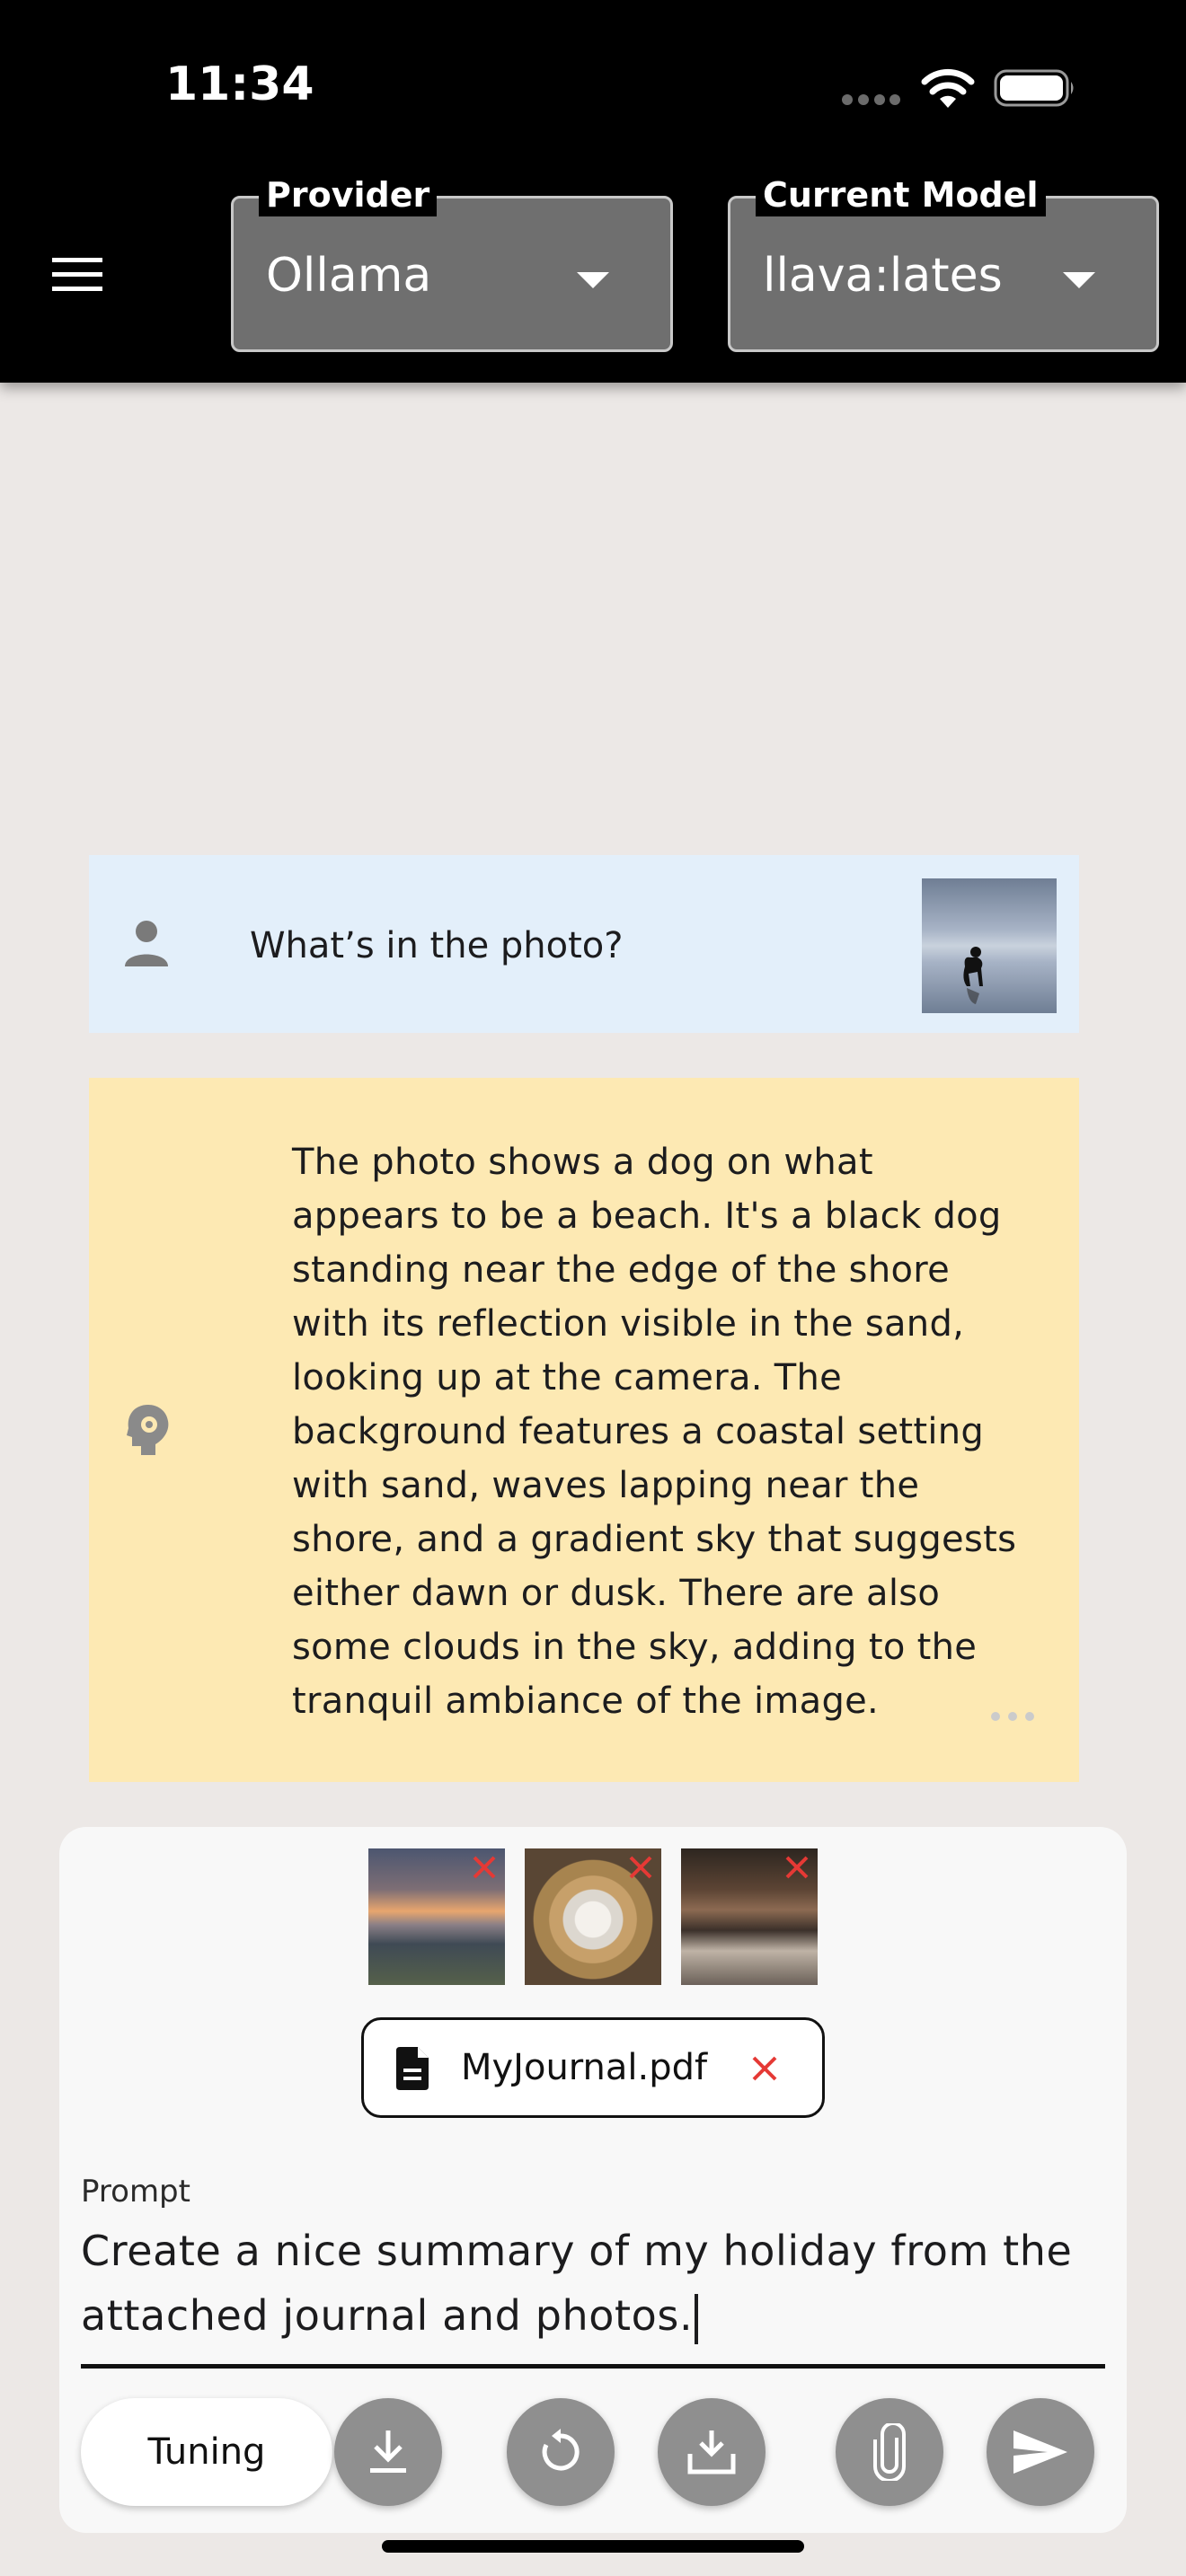 The width and height of the screenshot is (1186, 2576). Describe the element at coordinates (593, 2546) in the screenshot. I see `home-indicator` at that location.